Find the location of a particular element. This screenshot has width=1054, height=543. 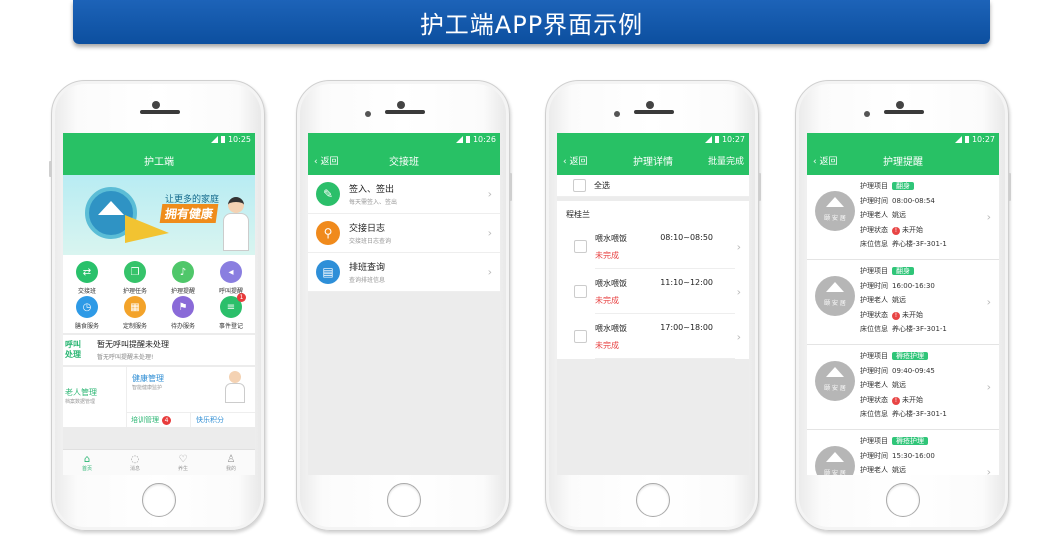

page-title: 护理提醒 is located at coordinates (903, 162).